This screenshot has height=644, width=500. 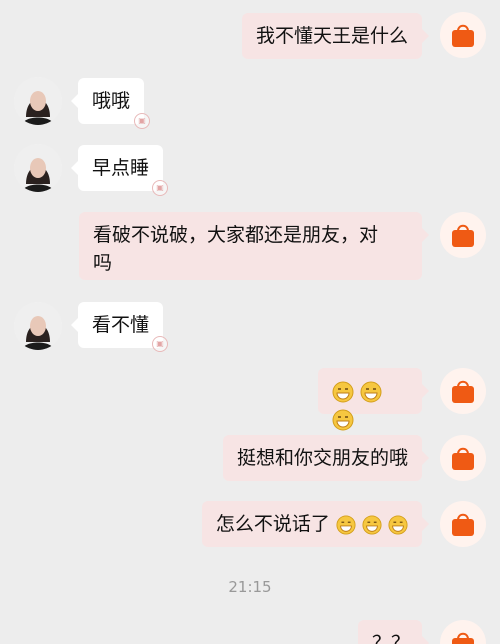 I want to click on message-timestamp: 21:15, so click(x=250, y=587).